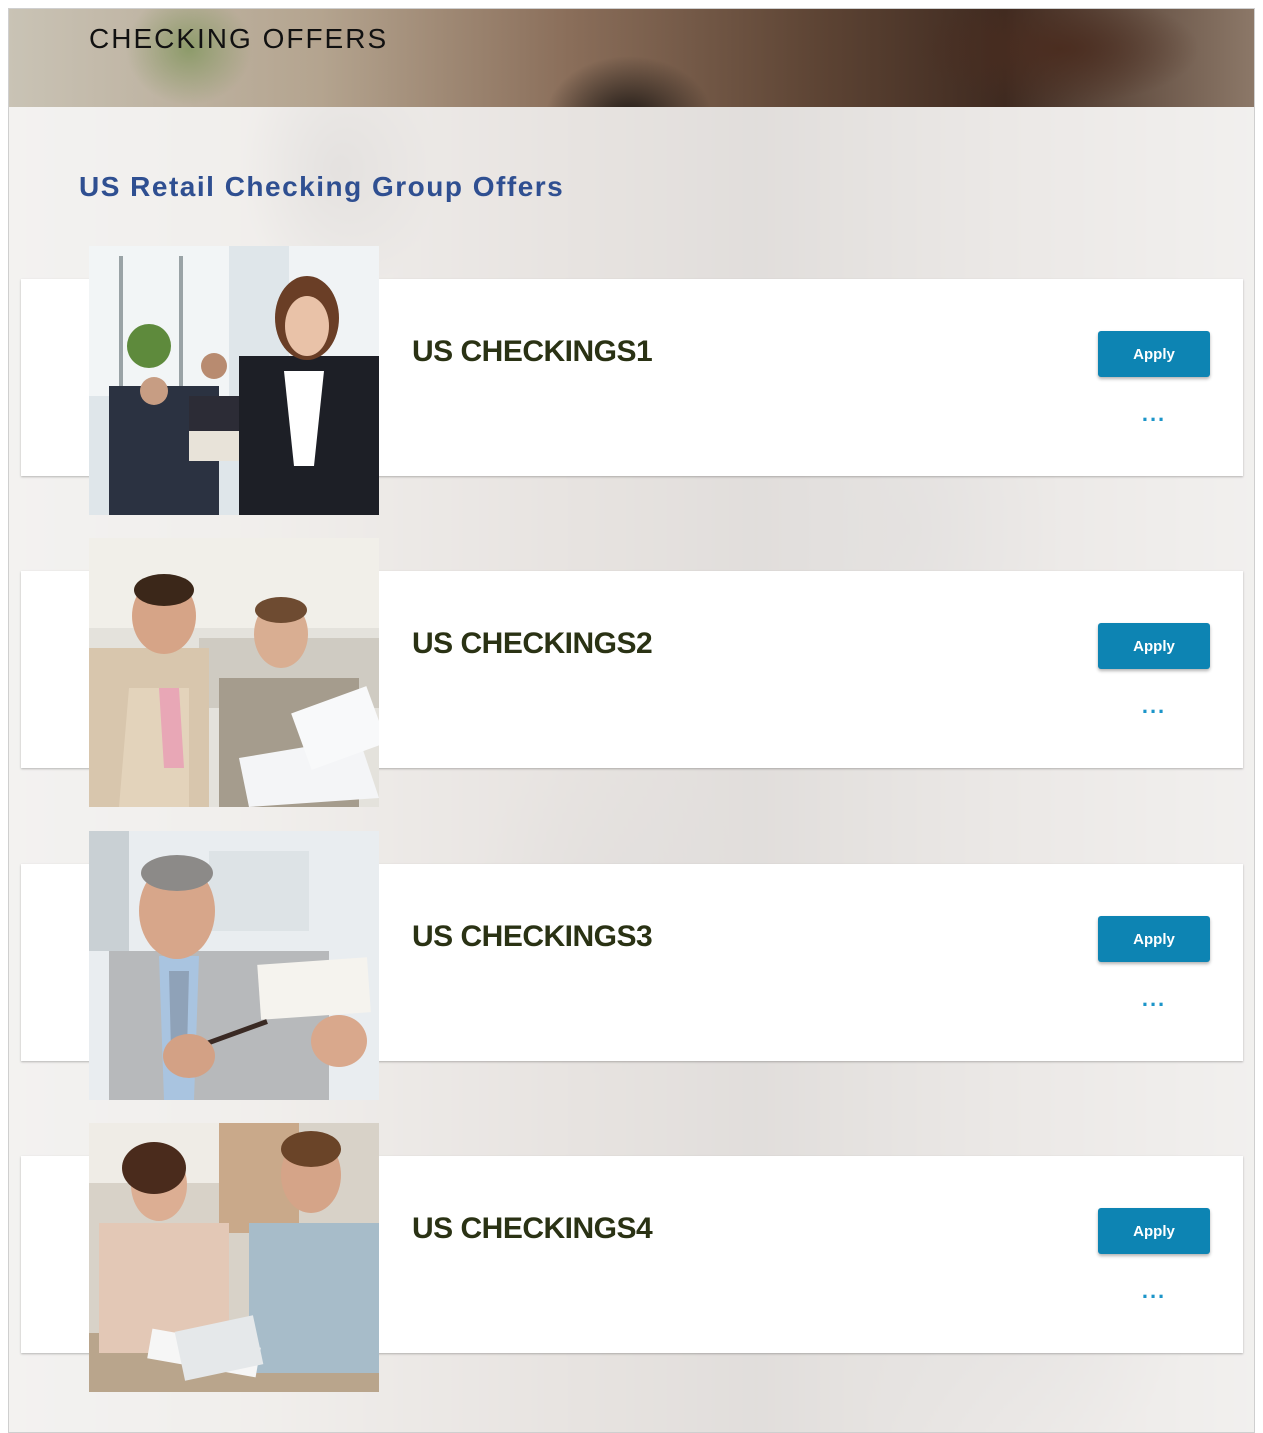 The width and height of the screenshot is (1263, 1433). What do you see at coordinates (322, 186) in the screenshot?
I see `group-heading: US Retail Checking Group Offers` at bounding box center [322, 186].